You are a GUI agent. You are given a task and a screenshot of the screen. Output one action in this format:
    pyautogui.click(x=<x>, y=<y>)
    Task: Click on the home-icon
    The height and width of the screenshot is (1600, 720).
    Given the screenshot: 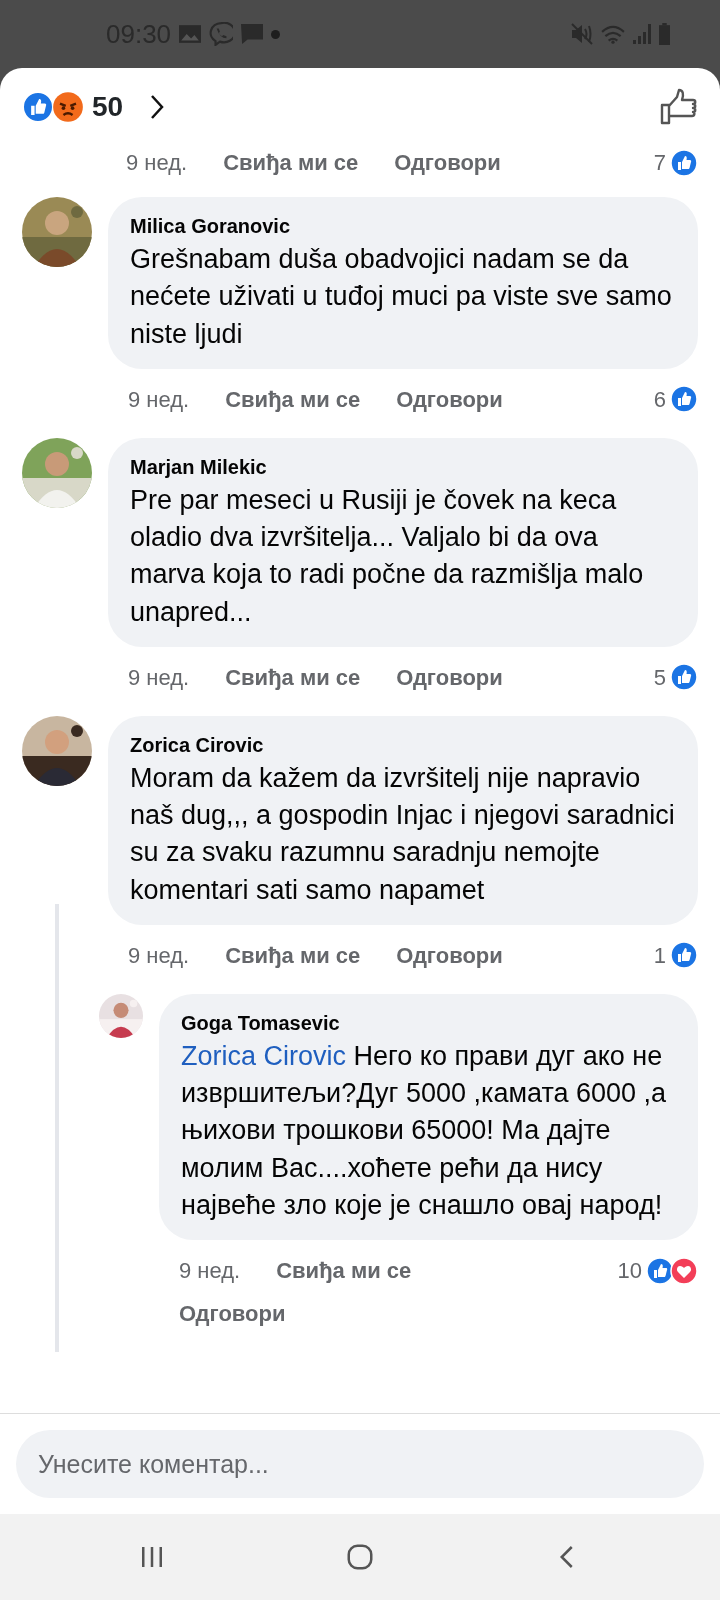 What is the action you would take?
    pyautogui.click(x=360, y=1557)
    